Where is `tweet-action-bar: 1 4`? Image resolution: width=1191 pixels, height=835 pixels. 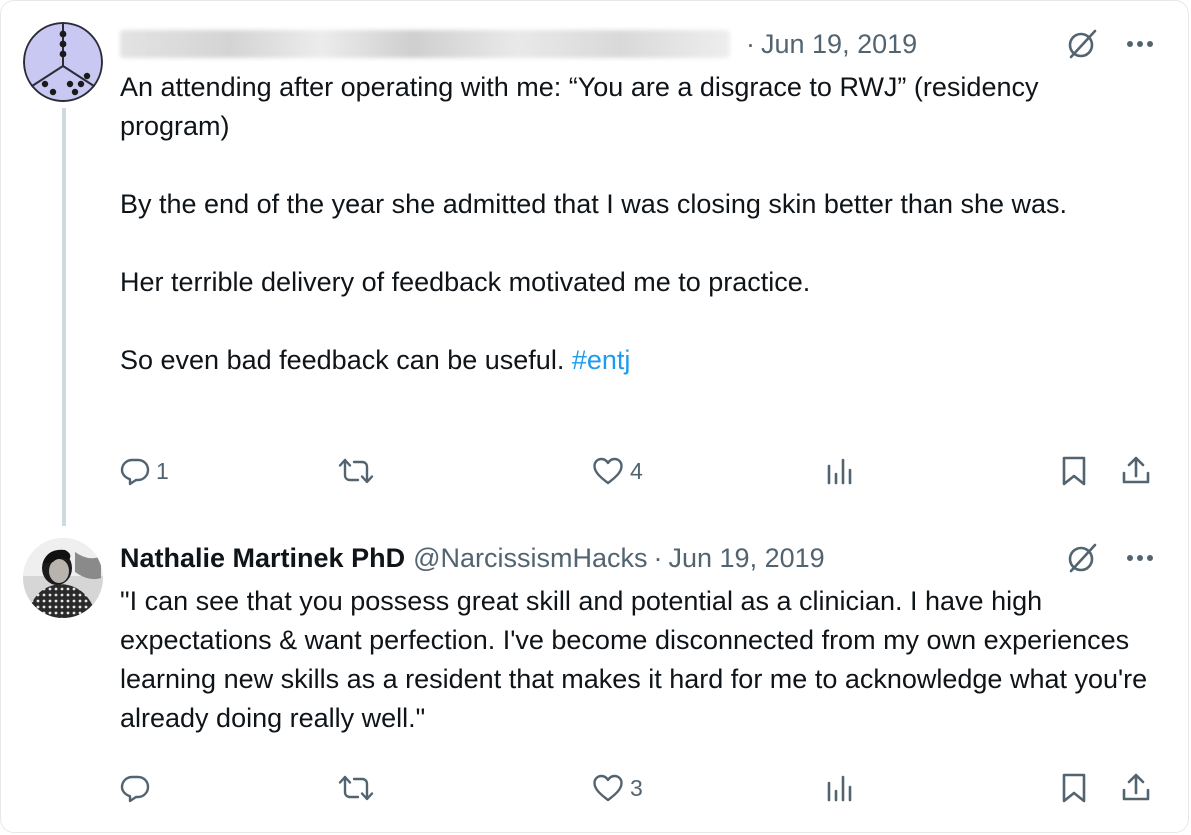 tweet-action-bar: 1 4 is located at coordinates (639, 471).